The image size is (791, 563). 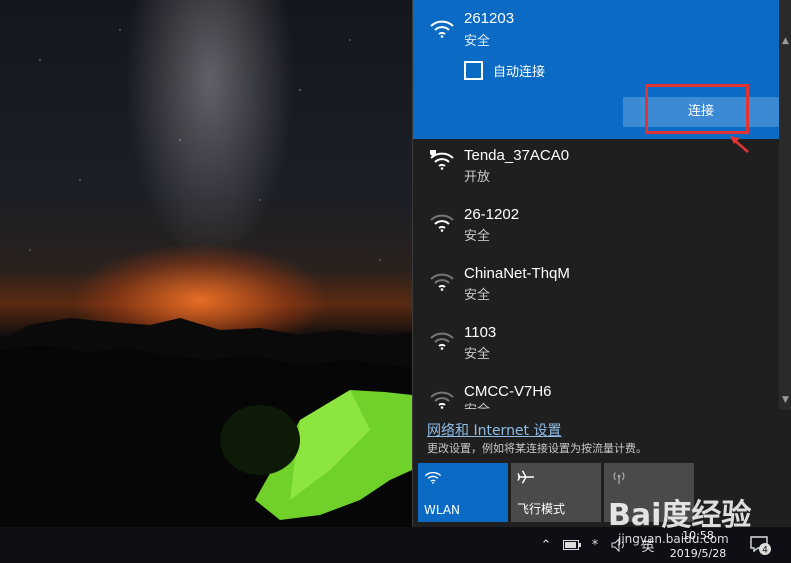 What do you see at coordinates (442, 510) in the screenshot?
I see `wlan-label: WLAN` at bounding box center [442, 510].